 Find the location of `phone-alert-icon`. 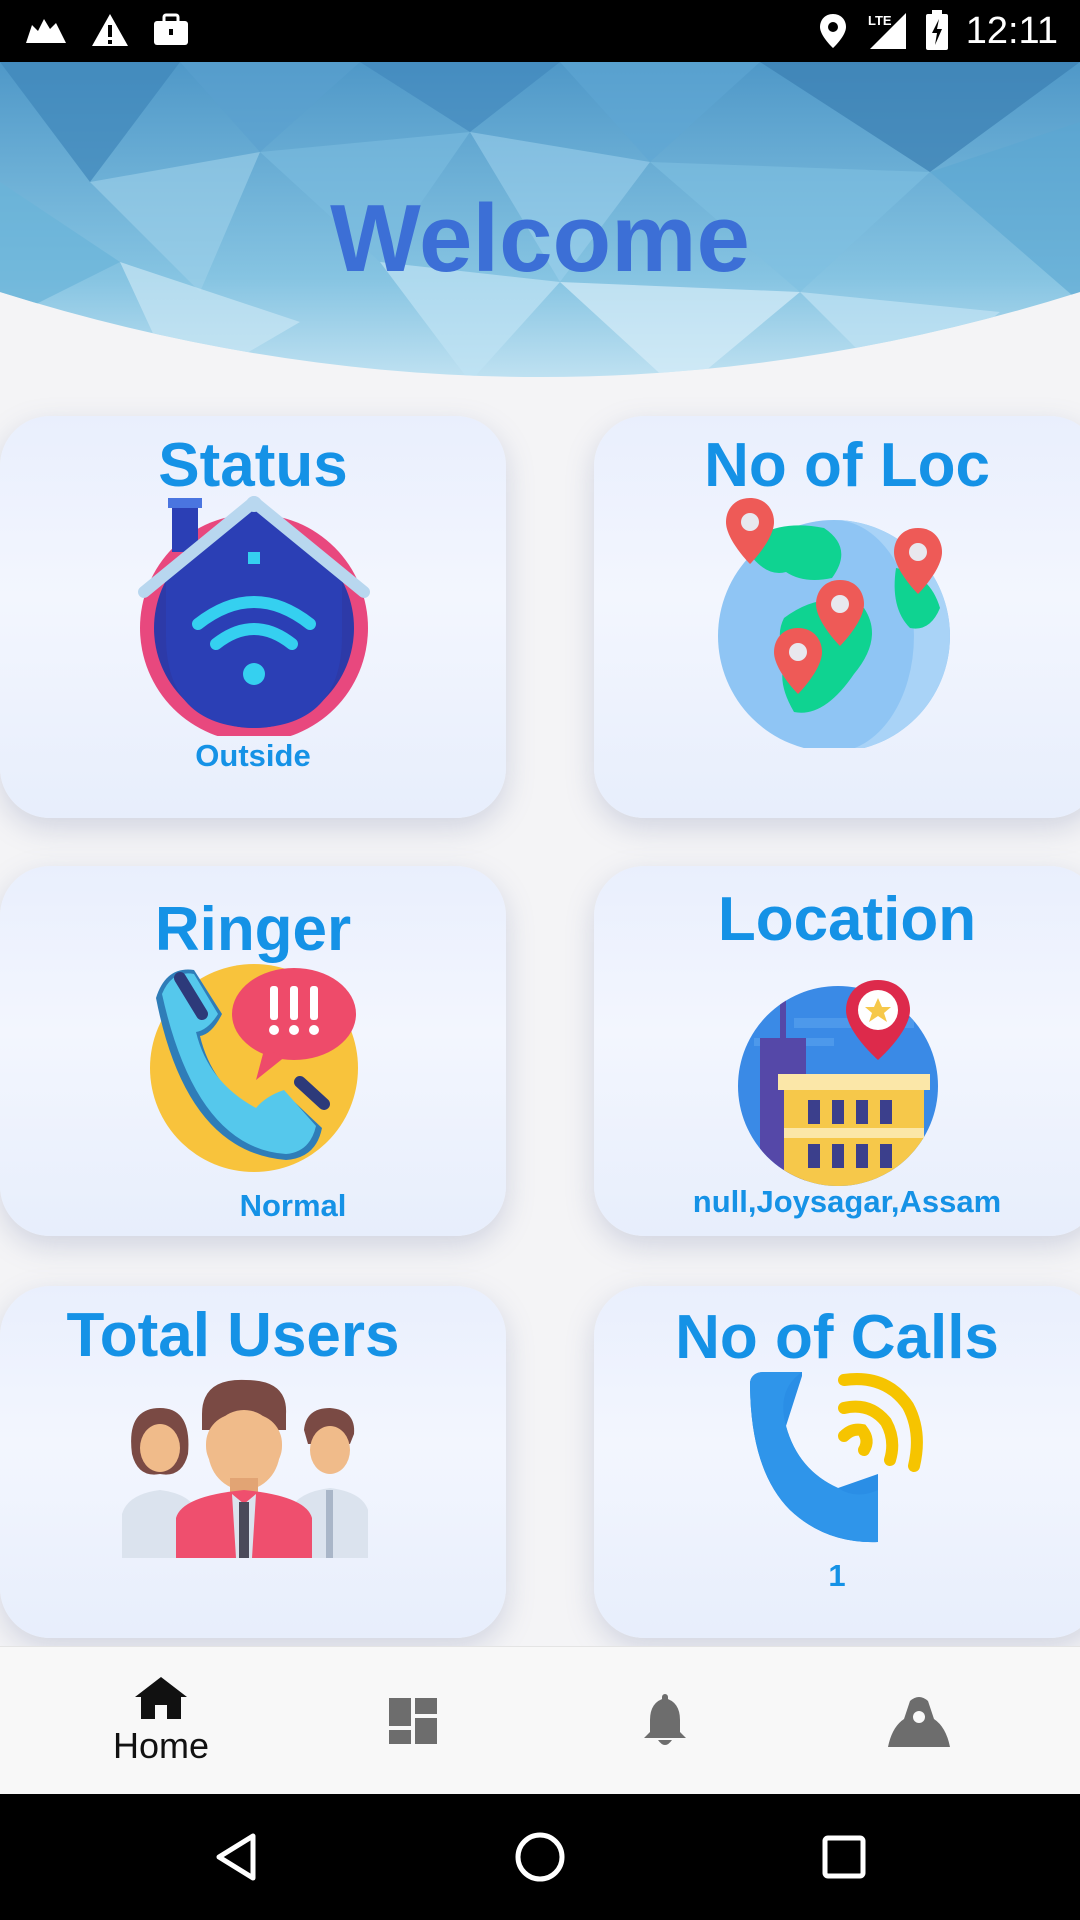

phone-alert-icon is located at coordinates (254, 1068).